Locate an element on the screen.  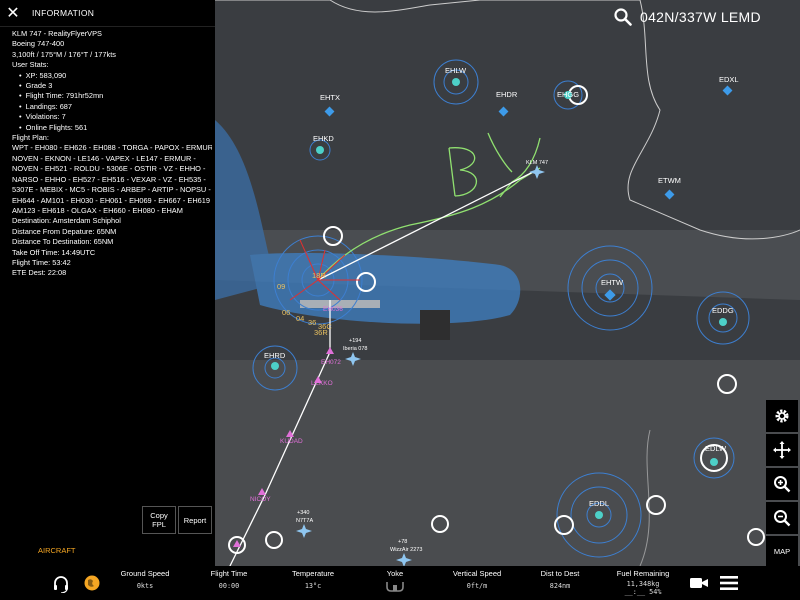
zoom-in-icon is located at coordinates (782, 484).